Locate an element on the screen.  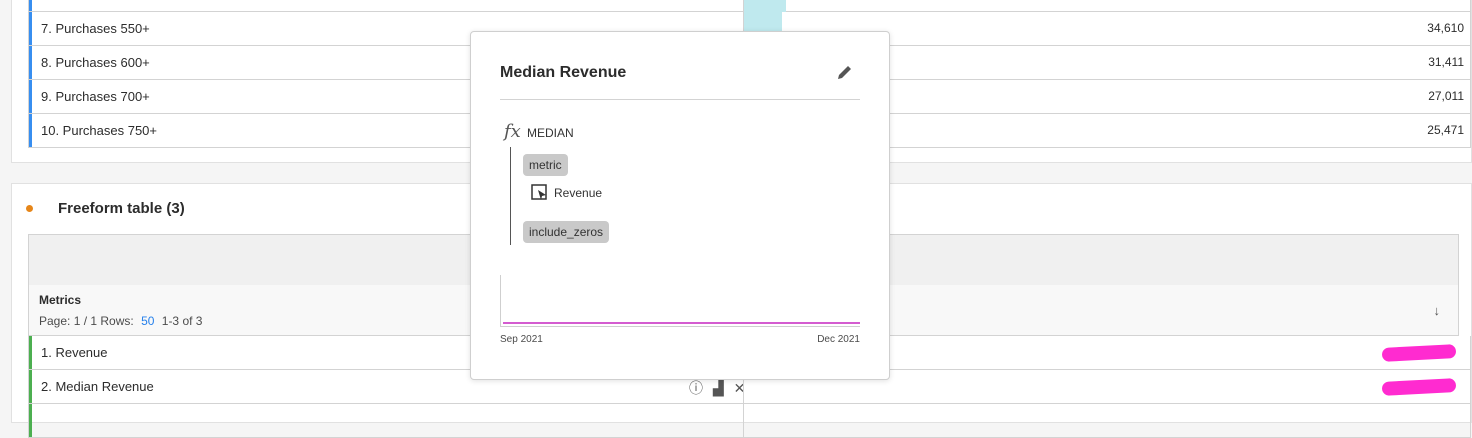
chart-start-label: Sep 2021 is located at coordinates (521, 339).